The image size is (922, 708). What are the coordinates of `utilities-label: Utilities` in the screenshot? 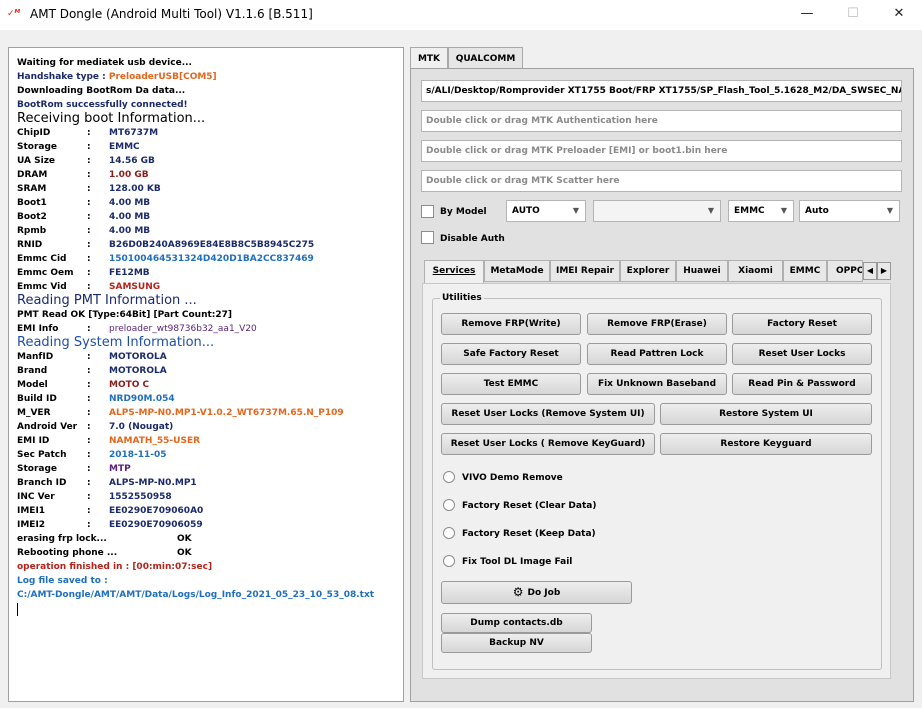 It's located at (462, 298).